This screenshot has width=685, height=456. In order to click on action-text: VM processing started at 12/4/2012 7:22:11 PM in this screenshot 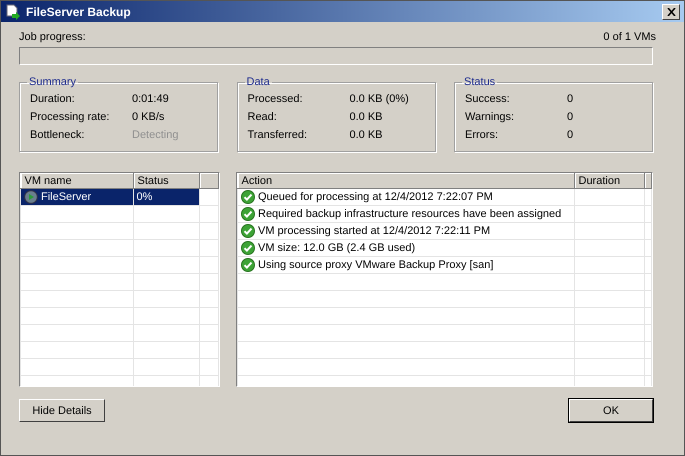, I will do `click(374, 231)`.